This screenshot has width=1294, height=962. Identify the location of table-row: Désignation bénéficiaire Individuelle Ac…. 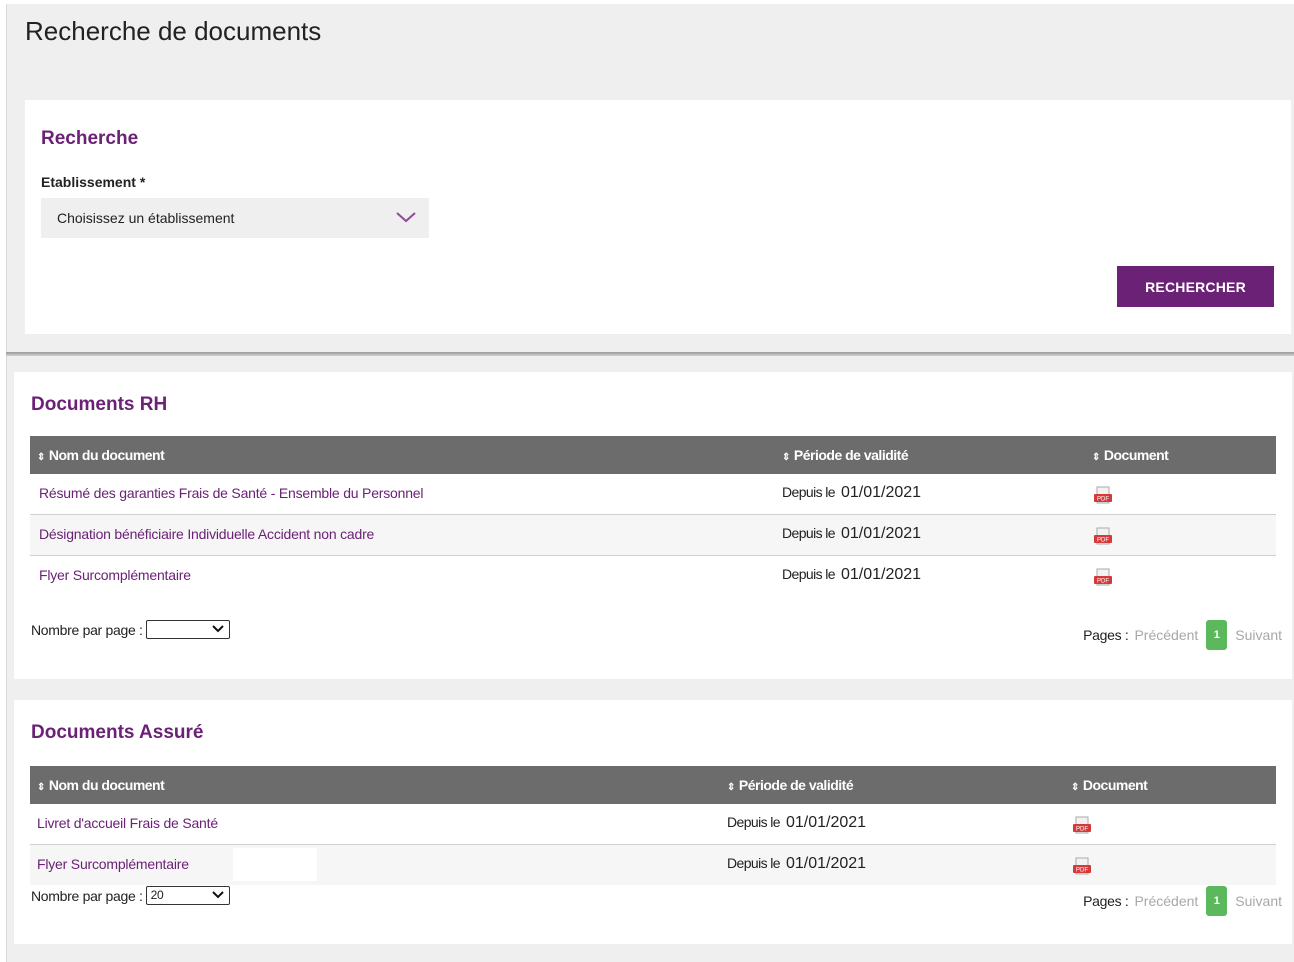
(653, 535).